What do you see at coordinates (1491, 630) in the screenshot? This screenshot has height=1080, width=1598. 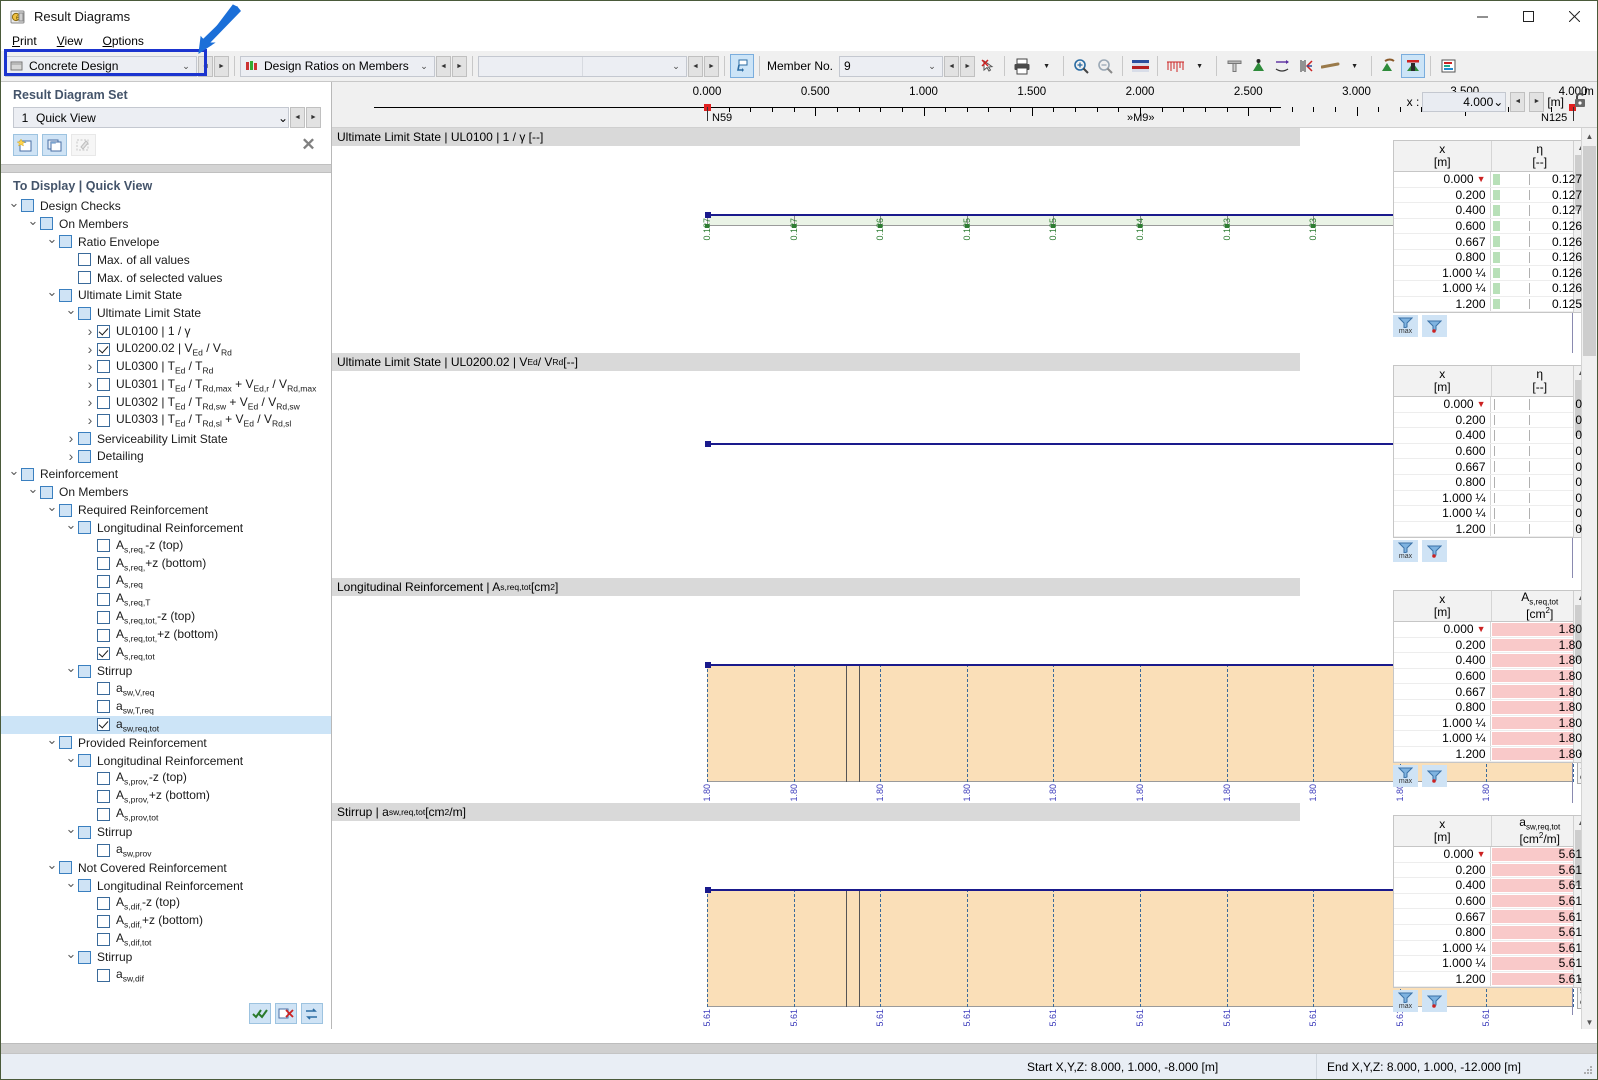 I see `table-row: 0.000 ▼ 1.80` at bounding box center [1491, 630].